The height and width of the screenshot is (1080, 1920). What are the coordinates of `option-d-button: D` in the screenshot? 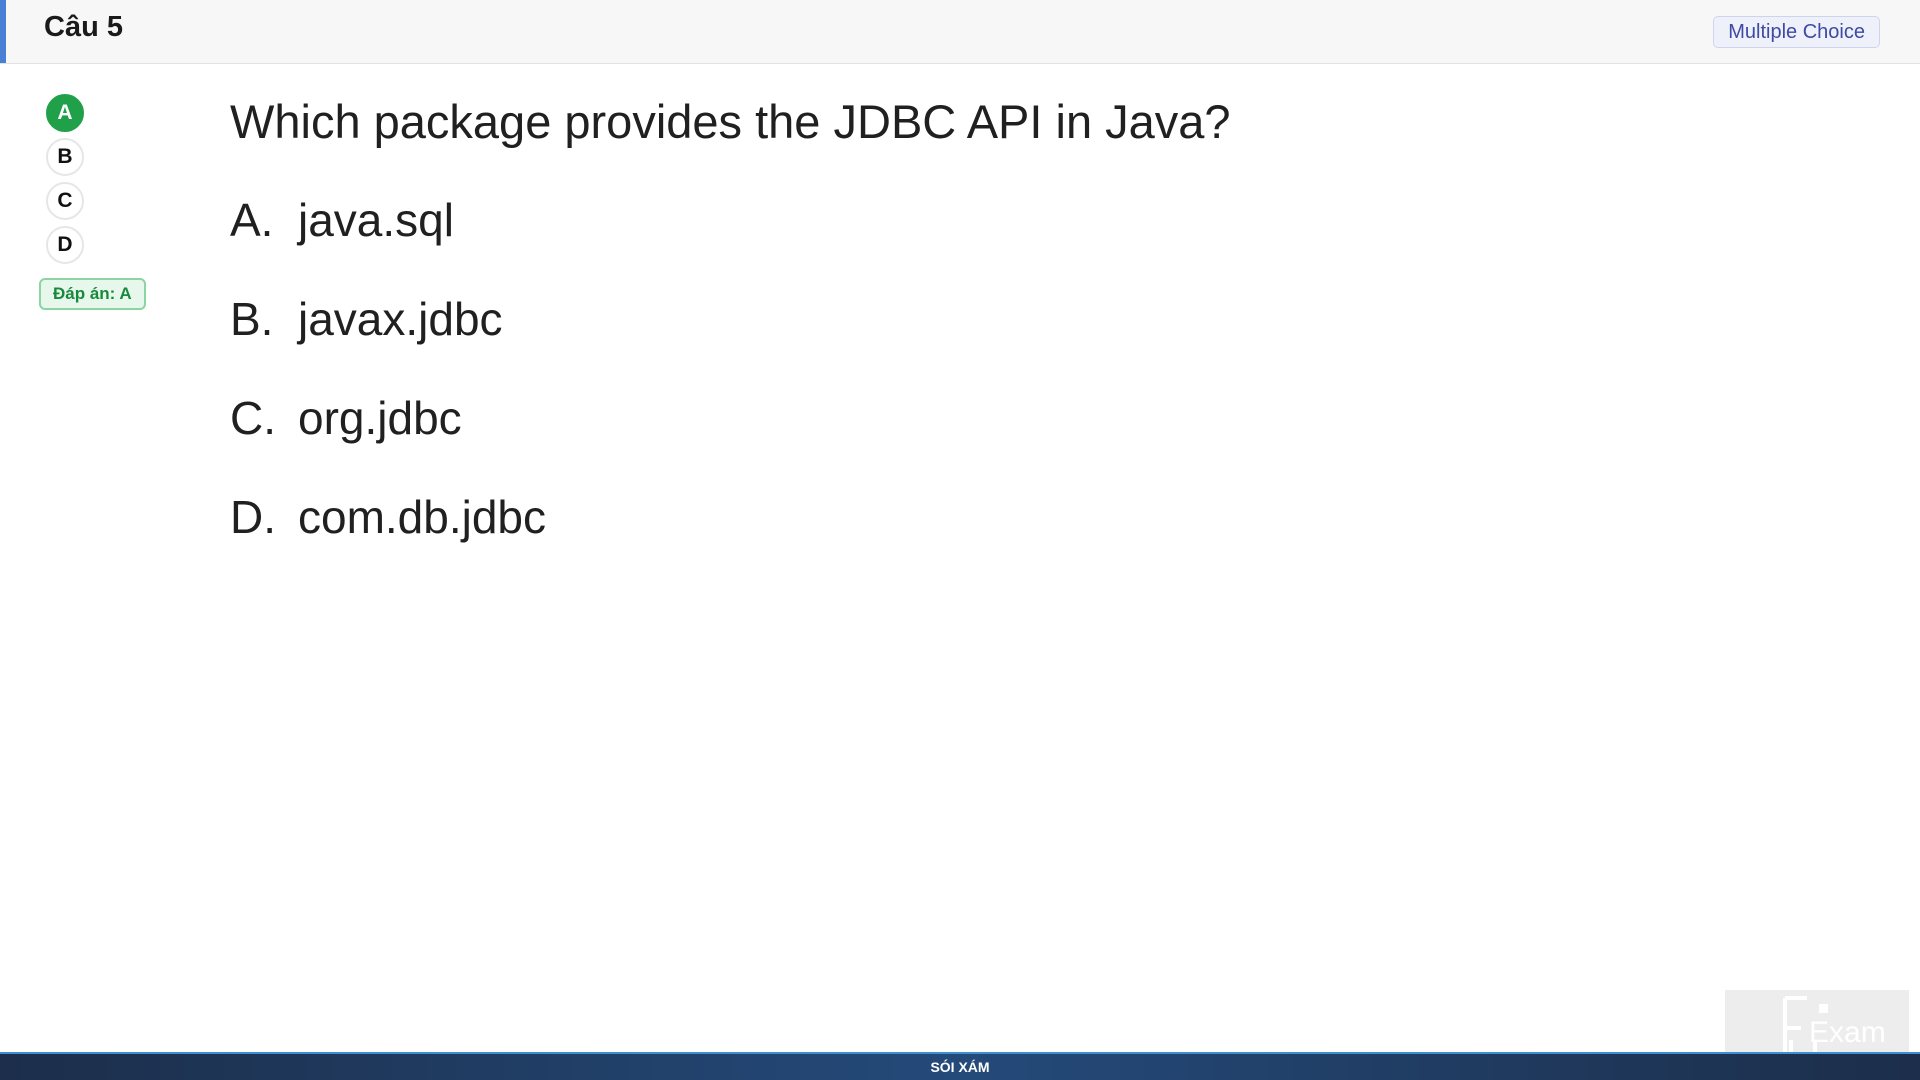 It's located at (65, 245).